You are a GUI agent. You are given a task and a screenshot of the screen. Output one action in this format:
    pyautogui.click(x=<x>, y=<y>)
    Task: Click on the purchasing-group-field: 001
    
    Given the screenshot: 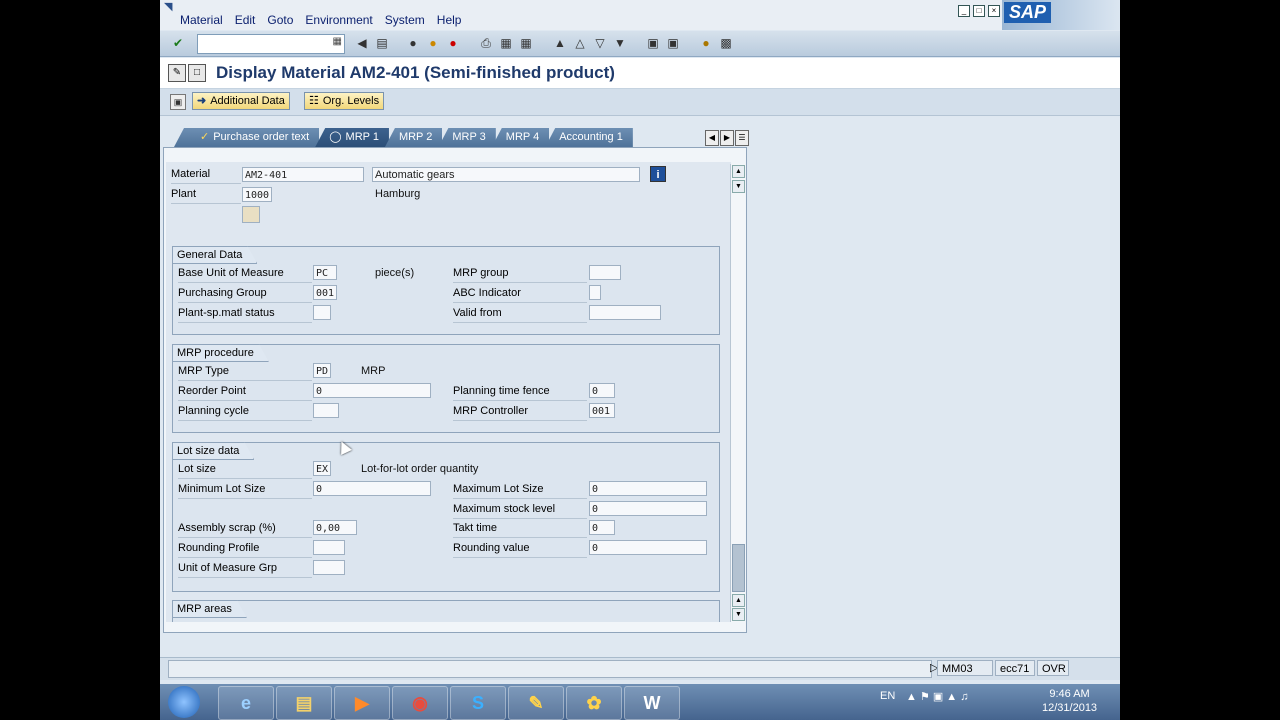 What is the action you would take?
    pyautogui.click(x=325, y=292)
    